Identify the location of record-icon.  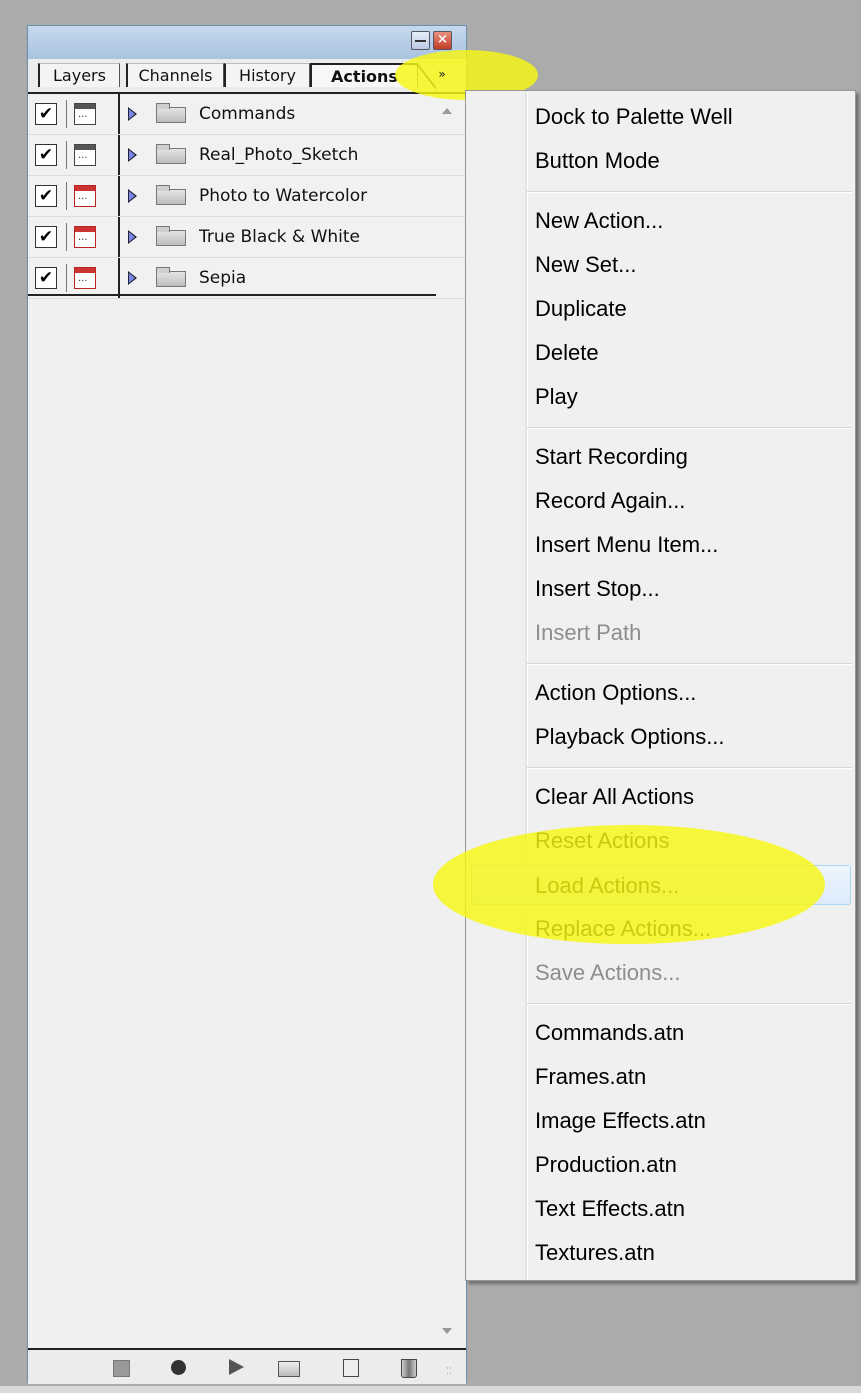
(178, 1367).